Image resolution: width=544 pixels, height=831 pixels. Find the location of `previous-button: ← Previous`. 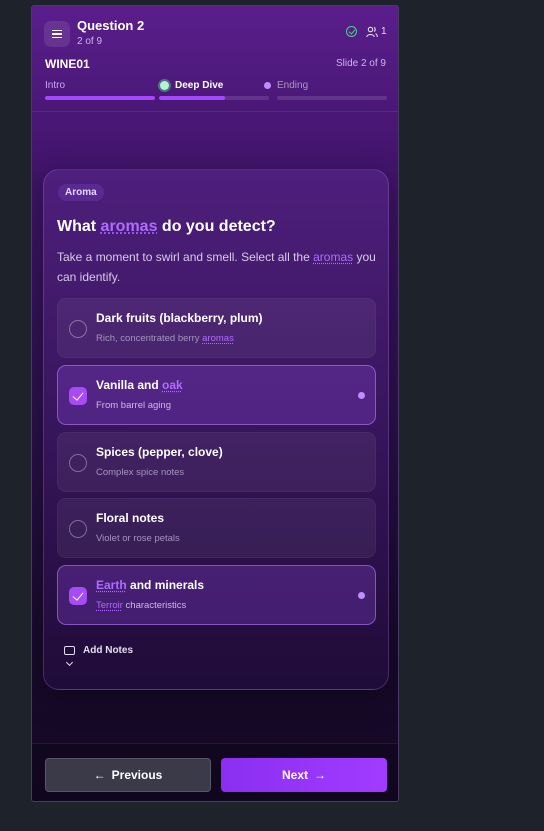

previous-button: ← Previous is located at coordinates (128, 775).